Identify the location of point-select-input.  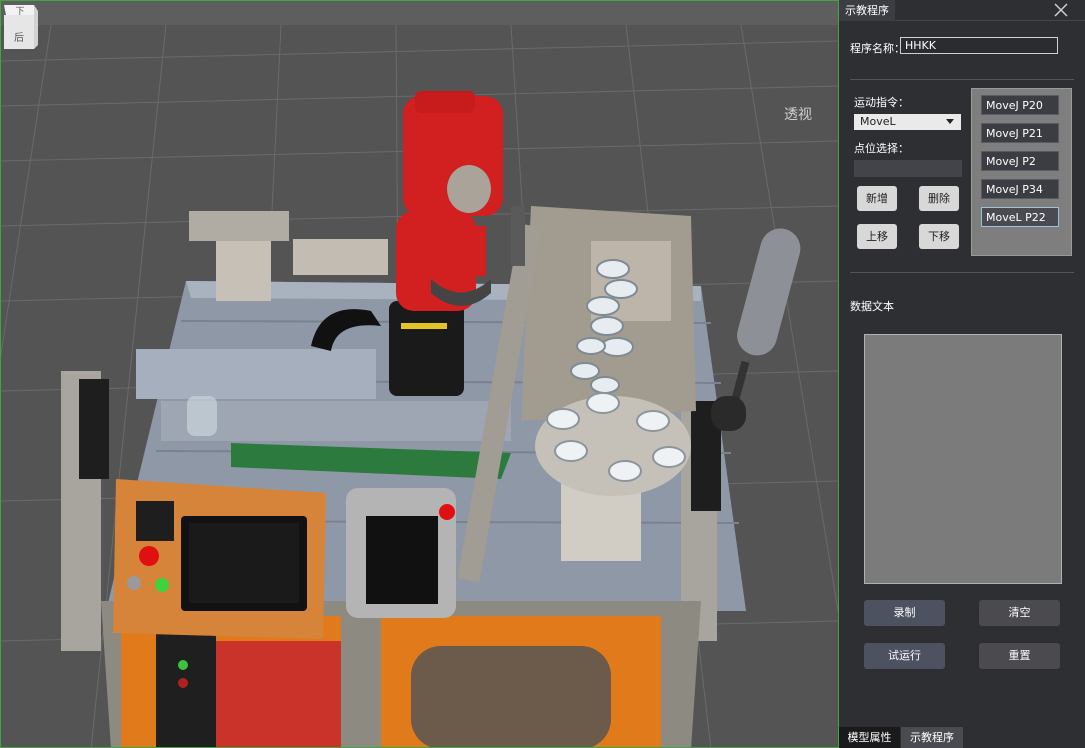
(908, 168).